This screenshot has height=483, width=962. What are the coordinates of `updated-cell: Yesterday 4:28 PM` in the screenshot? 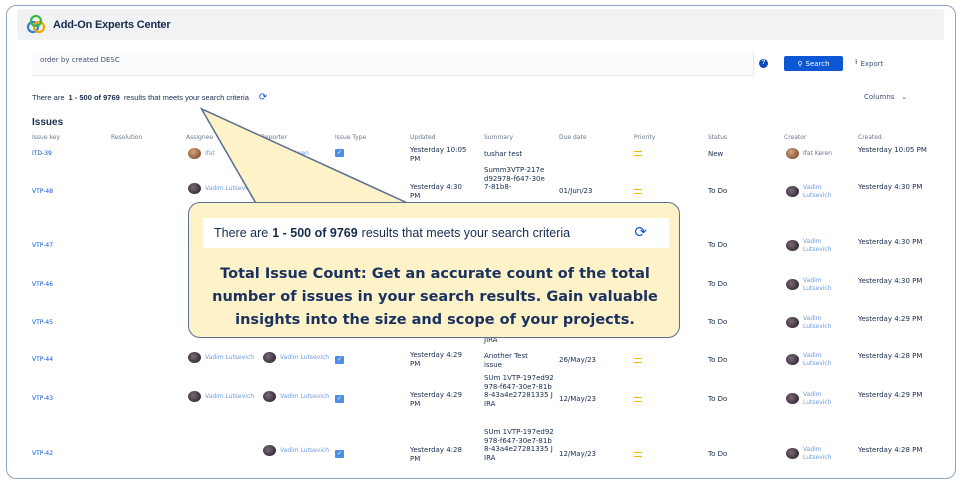 It's located at (436, 454).